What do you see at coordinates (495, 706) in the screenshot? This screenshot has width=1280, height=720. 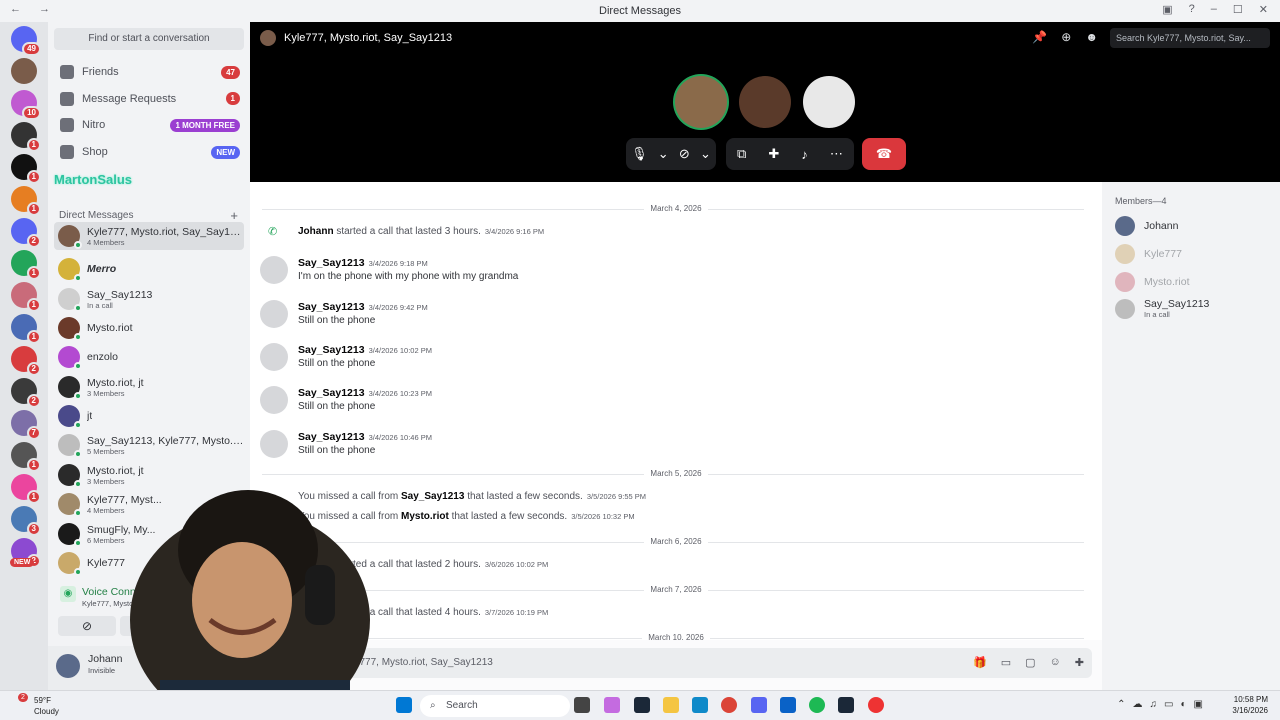 I see `taskbar-search: Search` at bounding box center [495, 706].